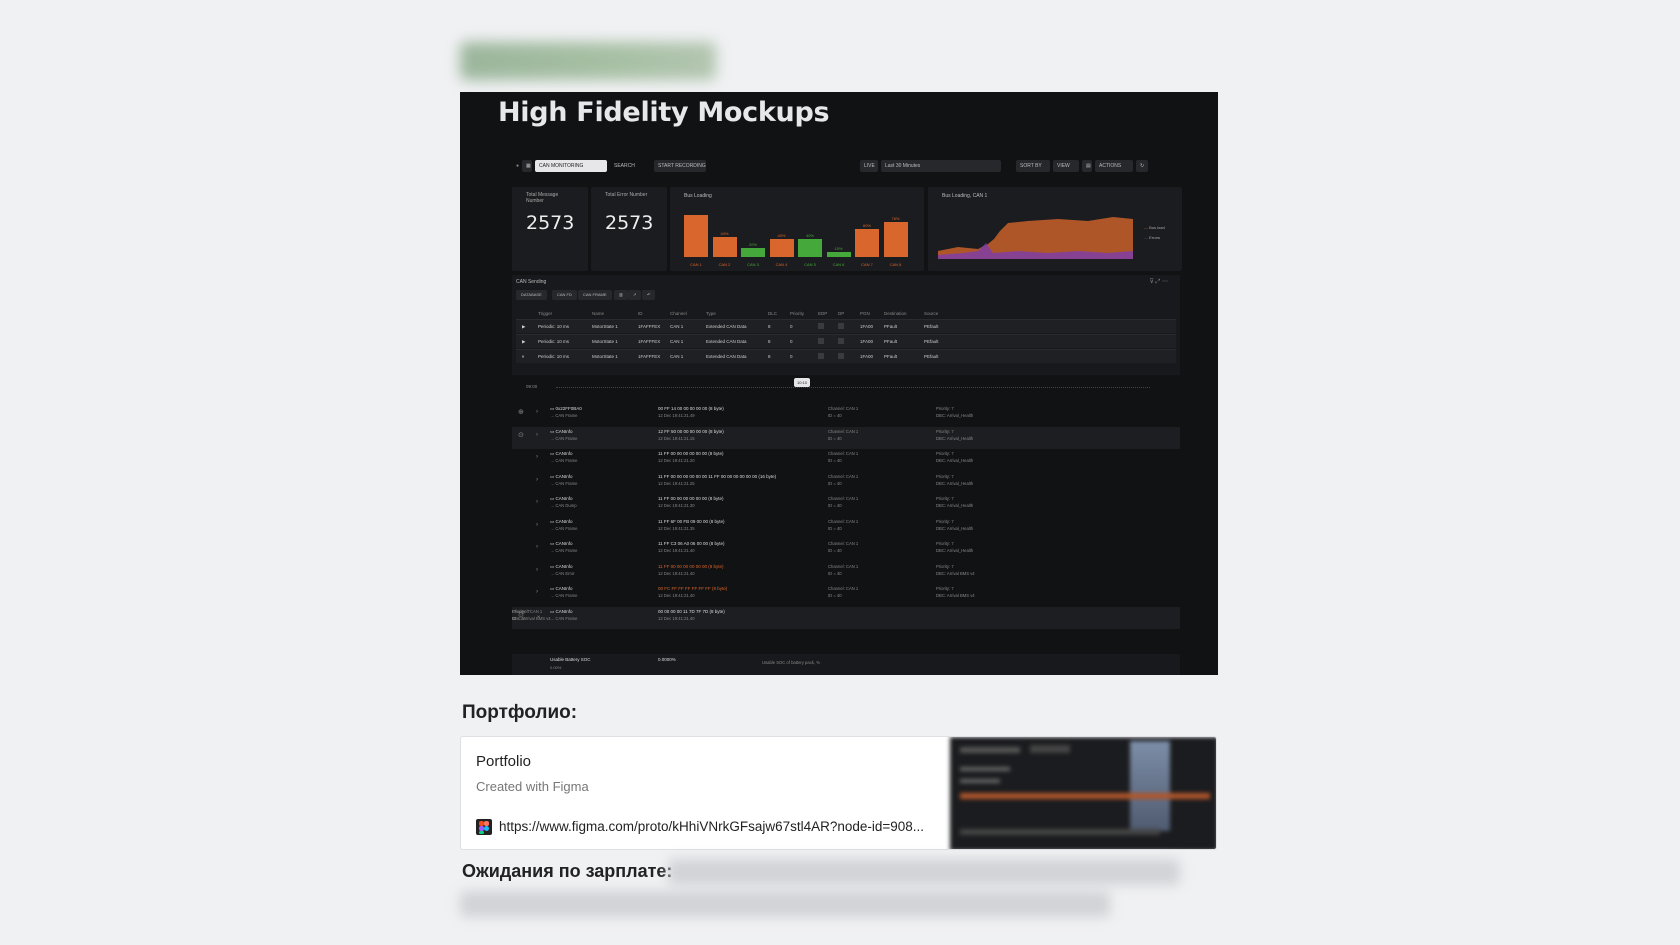 The width and height of the screenshot is (1680, 945). I want to click on message-timestamp: 12 Dec 19:41:21.30, so click(676, 505).